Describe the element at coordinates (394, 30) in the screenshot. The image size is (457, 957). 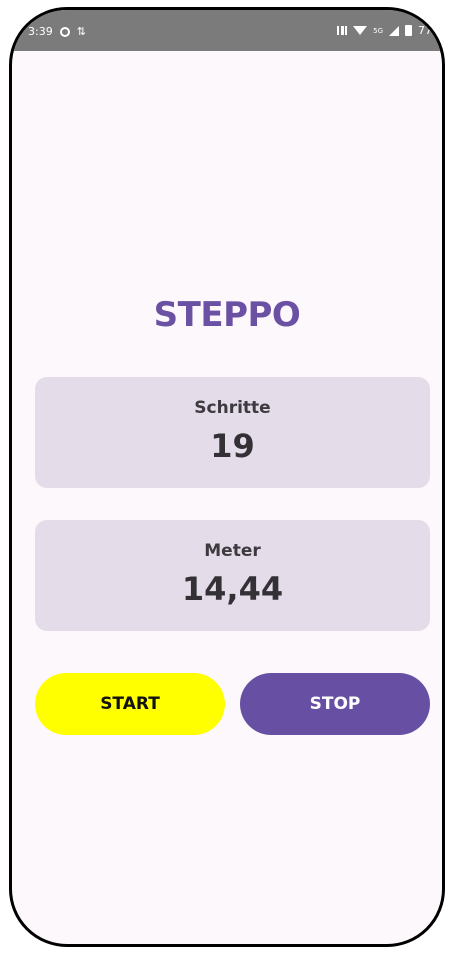
I see `signal-icon` at that location.